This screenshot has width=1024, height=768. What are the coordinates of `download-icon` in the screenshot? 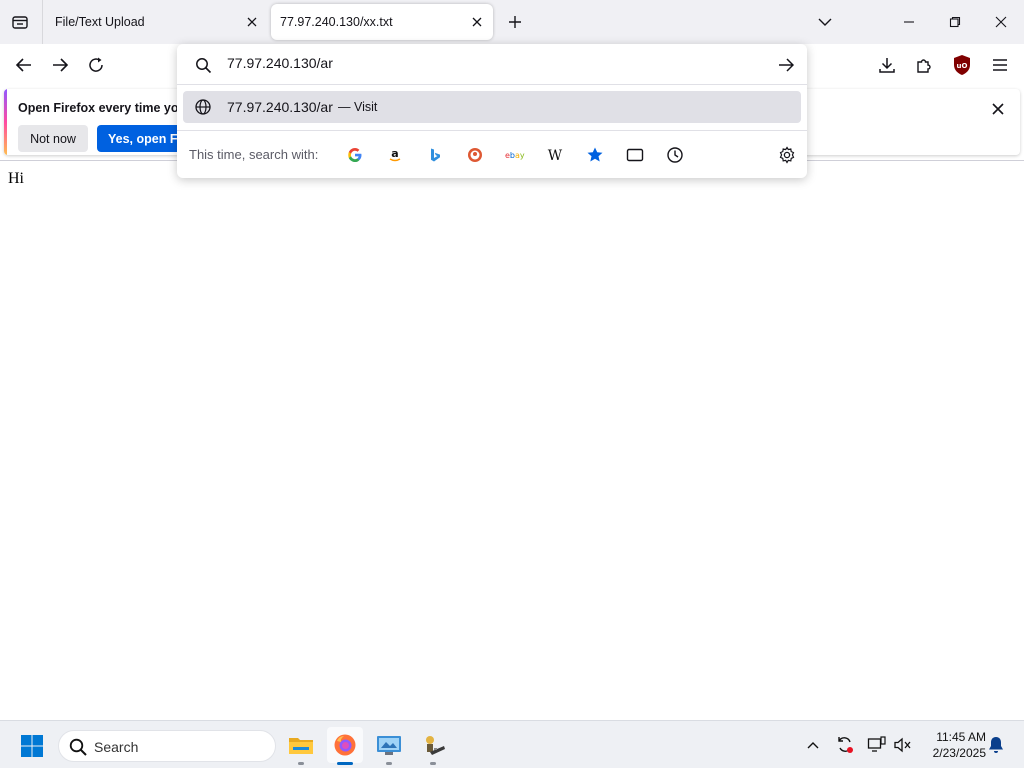 It's located at (887, 65).